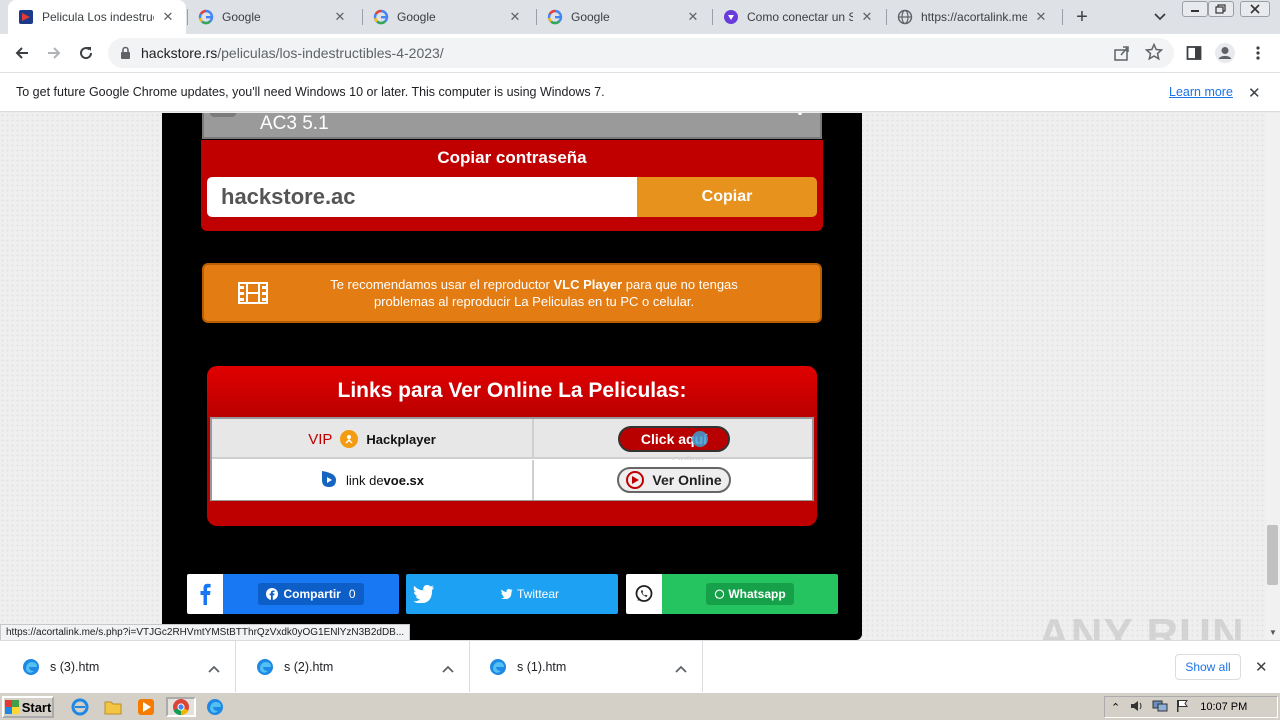  I want to click on globe-icon, so click(905, 17).